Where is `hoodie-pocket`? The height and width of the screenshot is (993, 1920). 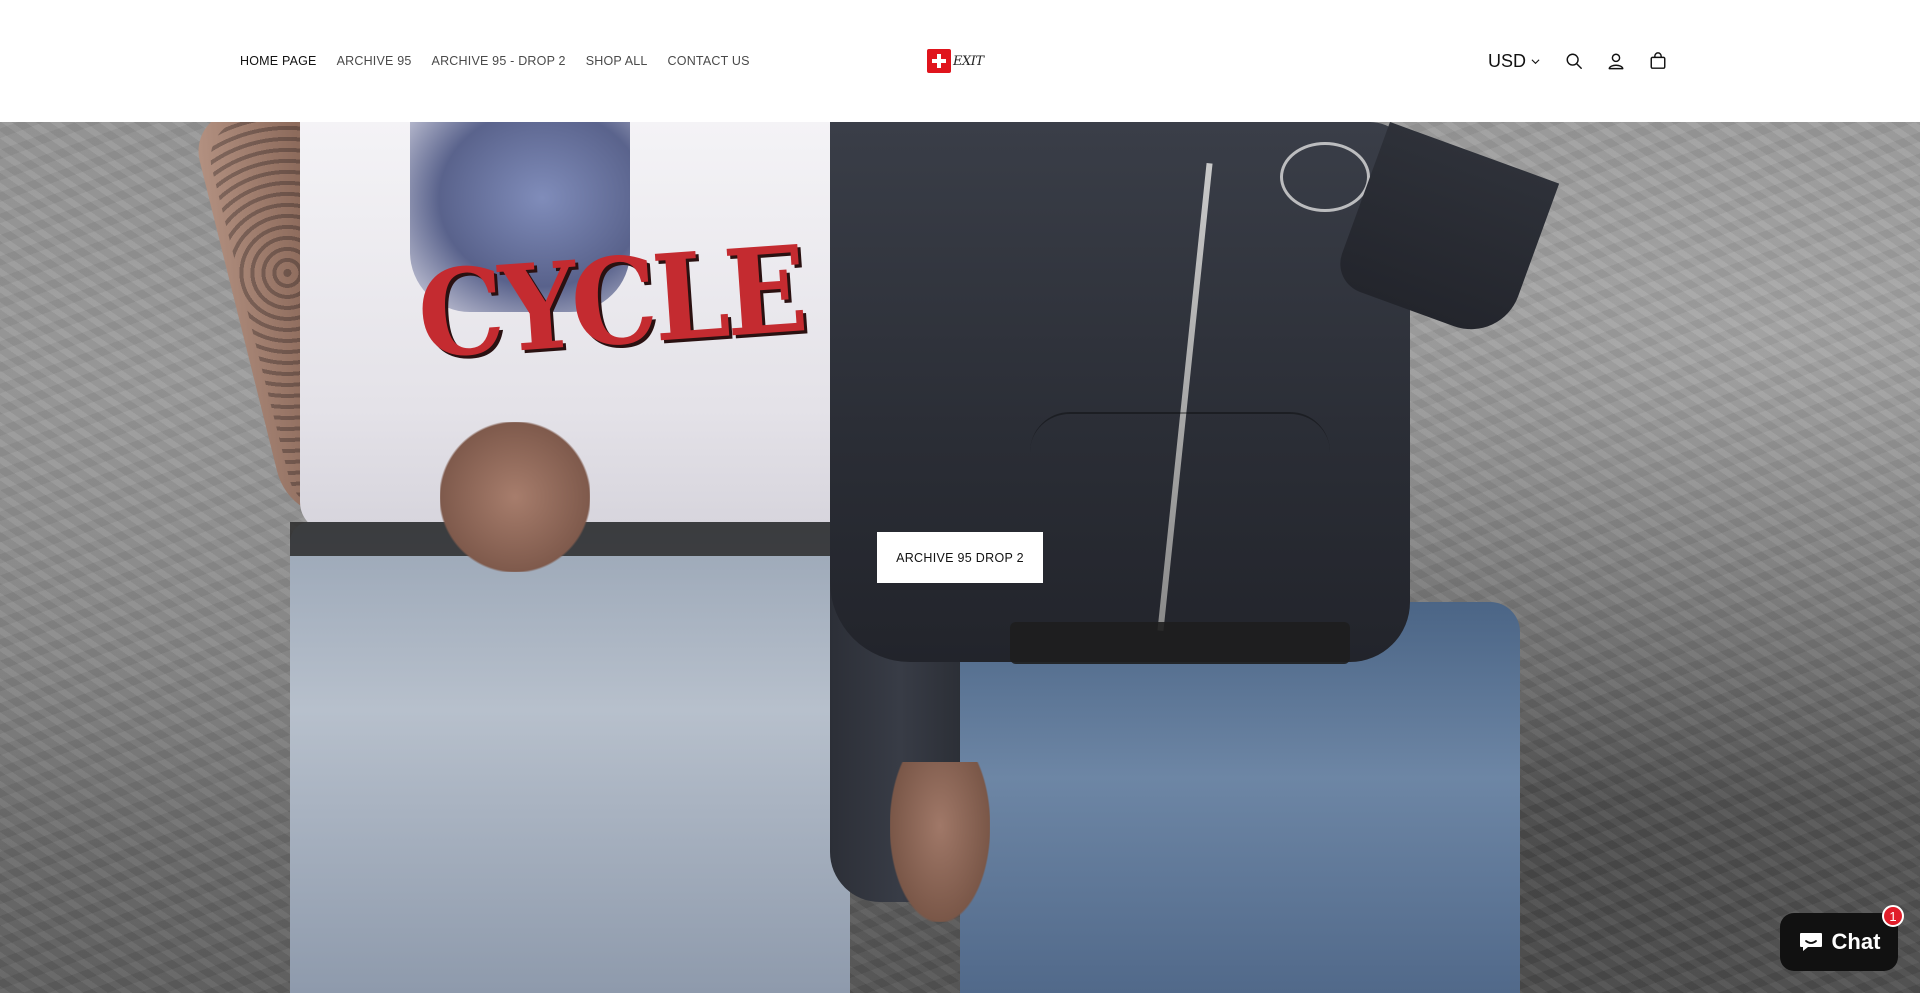
hoodie-pocket is located at coordinates (1180, 487).